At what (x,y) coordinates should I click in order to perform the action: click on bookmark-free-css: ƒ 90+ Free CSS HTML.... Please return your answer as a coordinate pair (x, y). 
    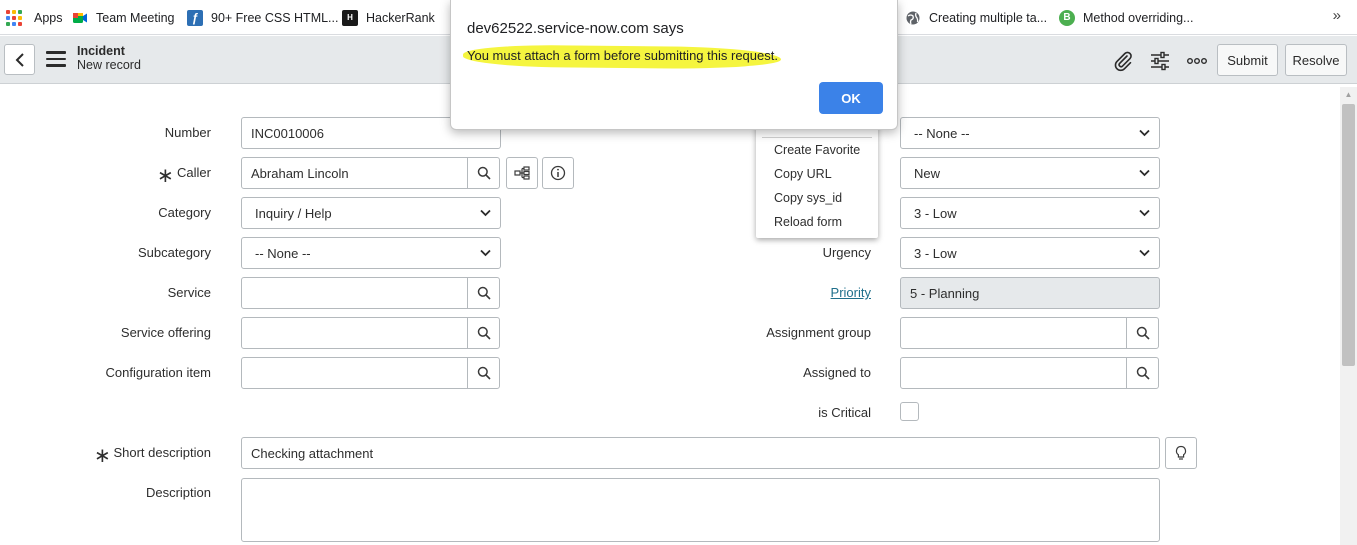
    Looking at the image, I should click on (262, 18).